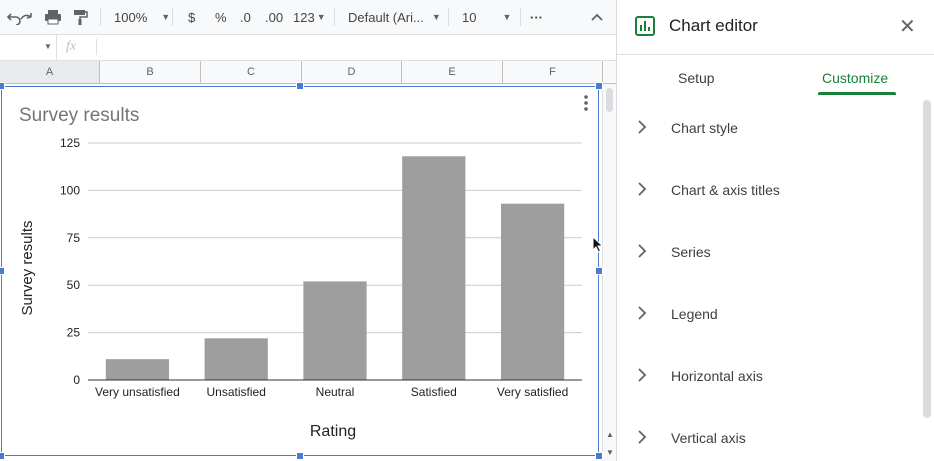  What do you see at coordinates (772, 438) in the screenshot?
I see `section-vertical-axis: Vertical axis` at bounding box center [772, 438].